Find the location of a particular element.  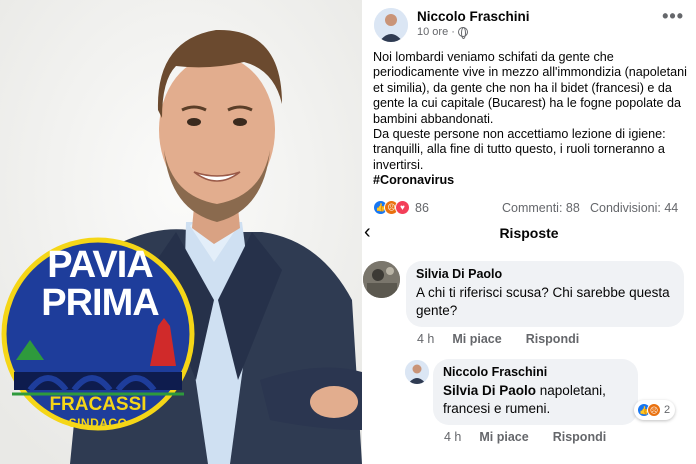

post-meta: 10 ore · is located at coordinates (442, 32).